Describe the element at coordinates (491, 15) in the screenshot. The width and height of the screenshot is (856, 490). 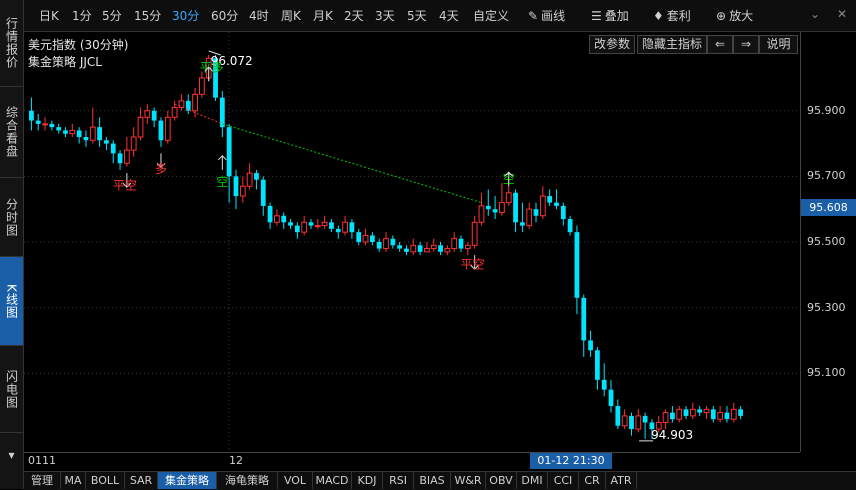
I see `period-custom: 自定义` at that location.